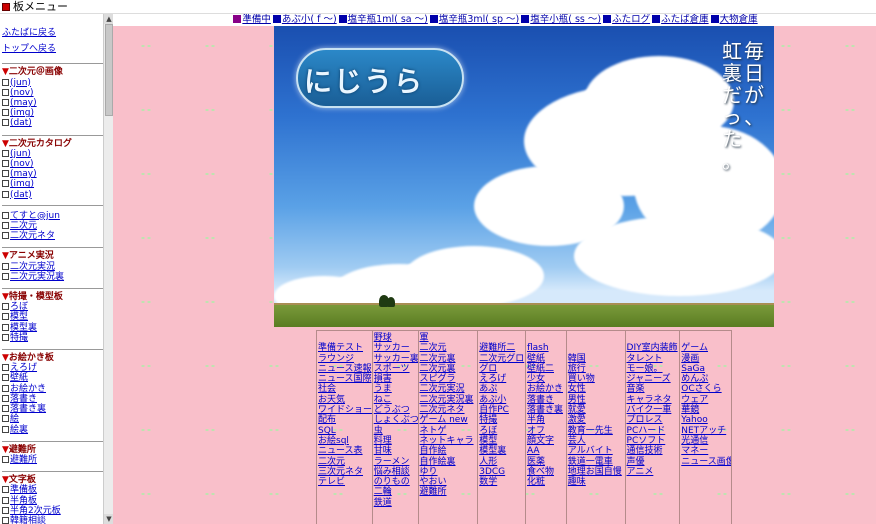 Image resolution: width=876 pixels, height=524 pixels. I want to click on board-link: 食べ物, so click(546, 472).